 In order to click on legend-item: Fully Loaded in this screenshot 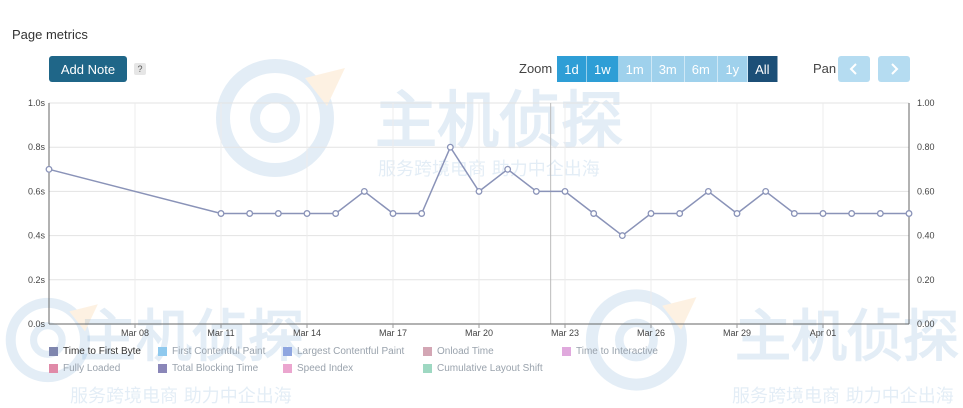, I will do `click(84, 368)`.